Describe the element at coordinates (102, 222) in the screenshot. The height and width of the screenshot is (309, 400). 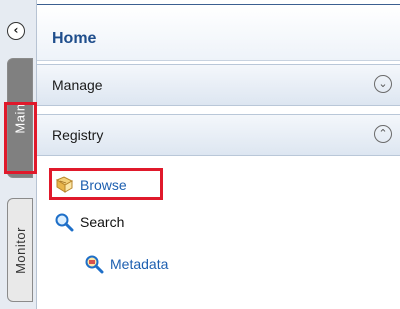
I see `search-link: Search` at that location.